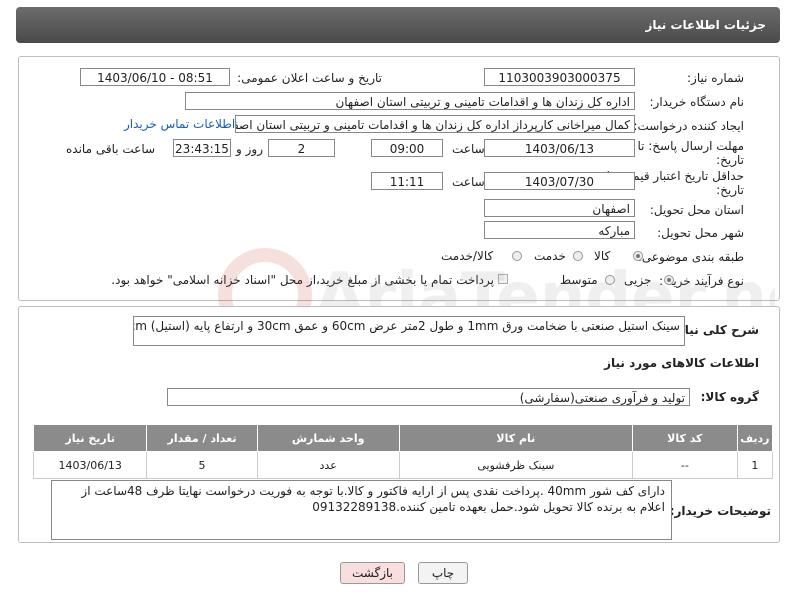  What do you see at coordinates (249, 149) in the screenshot?
I see `days-label: روز و` at bounding box center [249, 149].